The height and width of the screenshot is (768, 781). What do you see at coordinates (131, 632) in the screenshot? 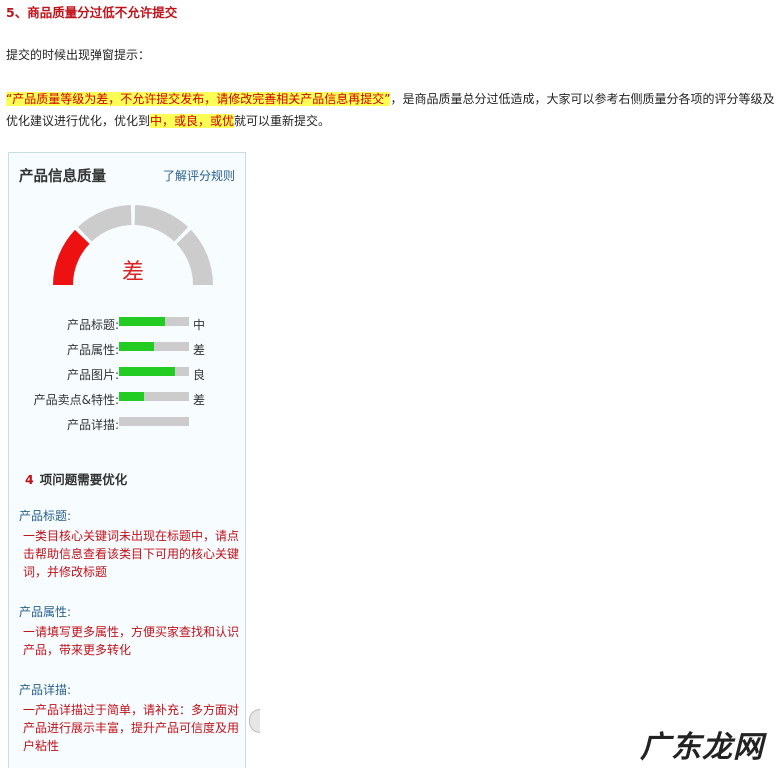
I see `issue-line: 一请填写更多属性，方便买家查找和认识` at bounding box center [131, 632].